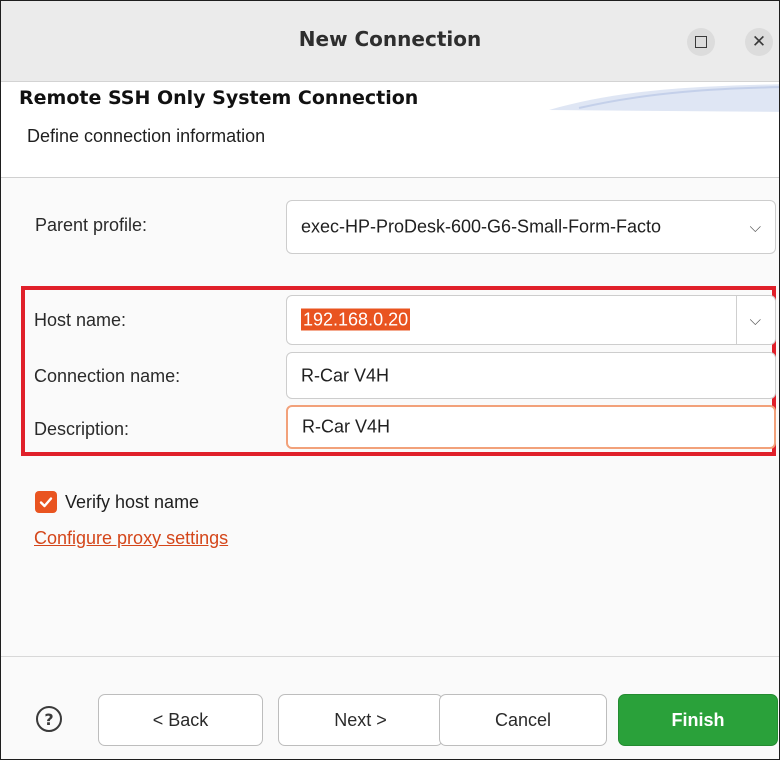 The height and width of the screenshot is (760, 780). I want to click on parent-profile-value: exec-HP-ProDesk-600-G6-Small-Form-Facto, so click(481, 226).